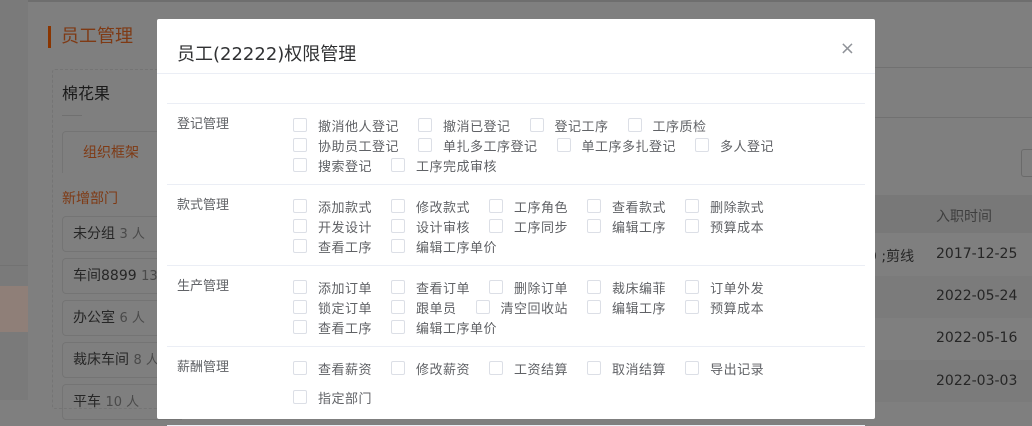 This screenshot has height=426, width=1032. I want to click on permission-checkbox-item: 单工序多扎登记, so click(616, 145).